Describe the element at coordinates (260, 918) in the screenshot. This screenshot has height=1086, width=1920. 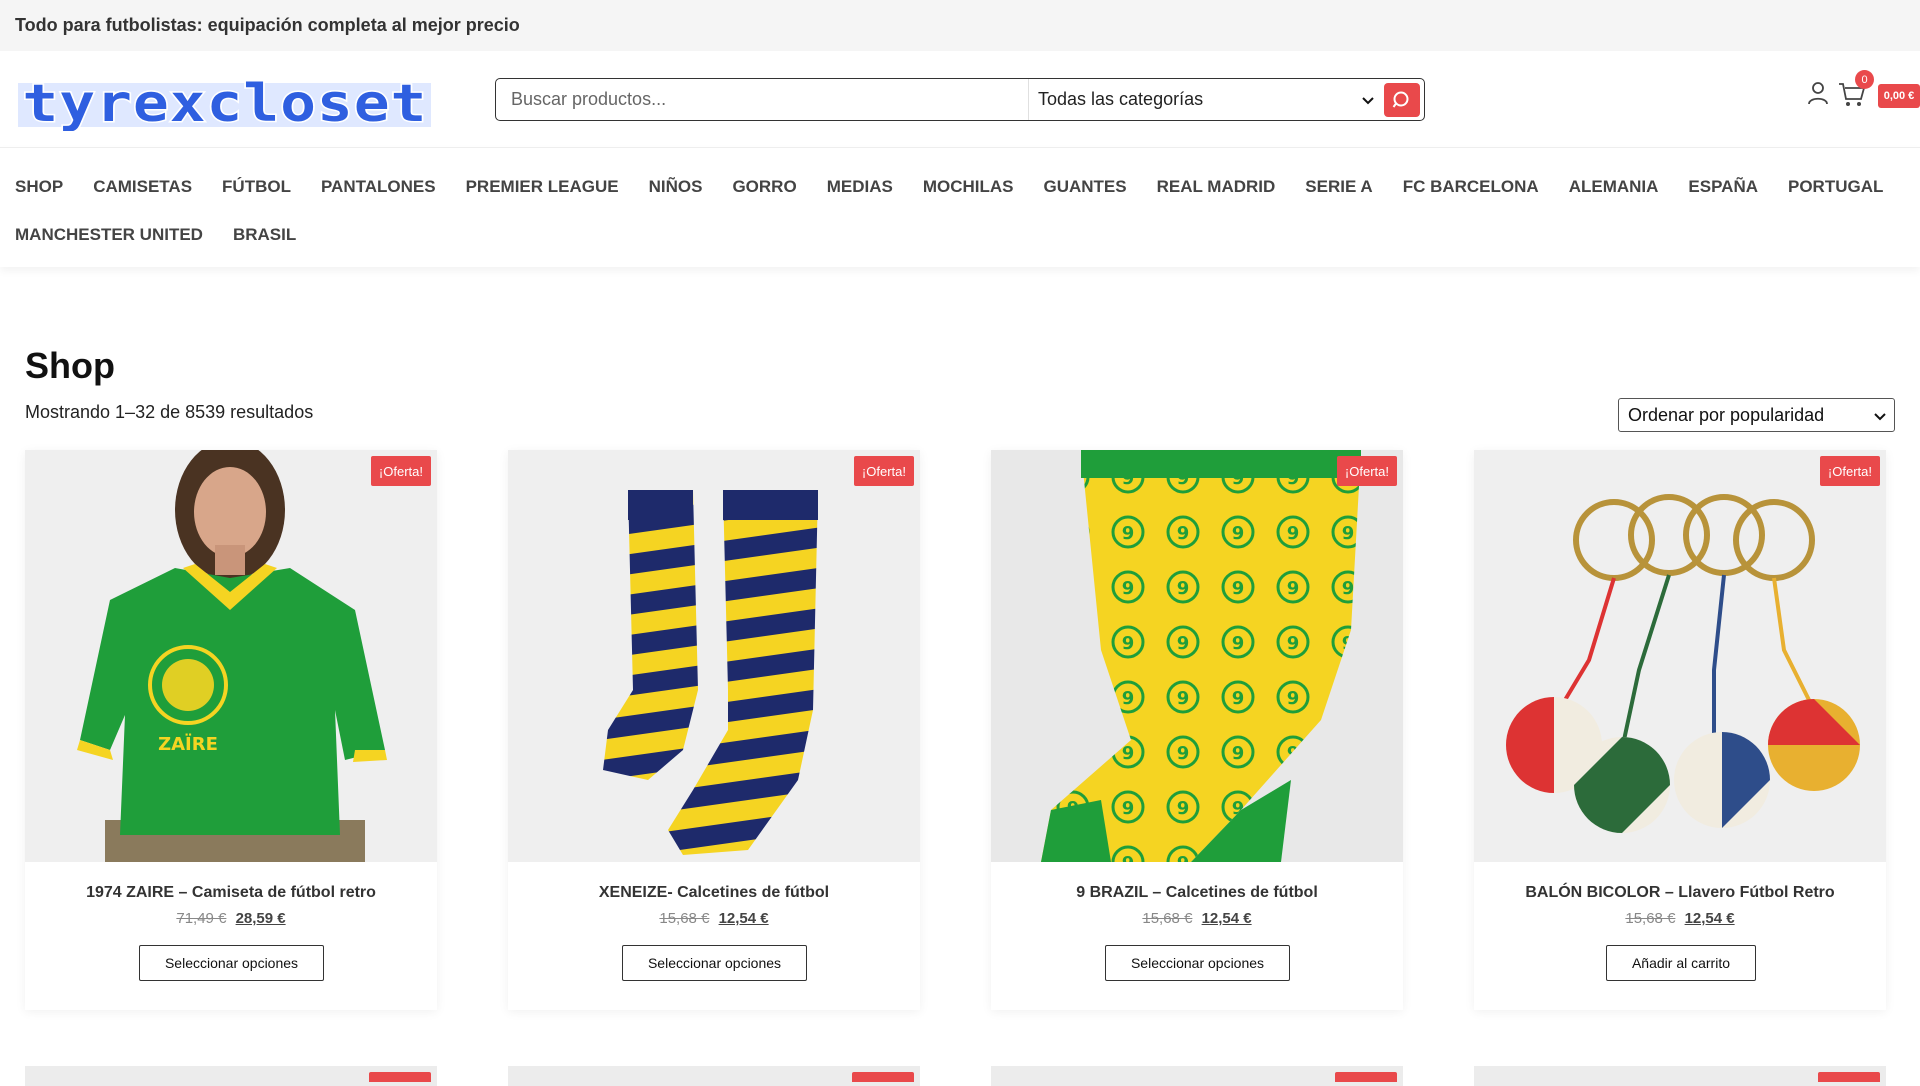
I see `new-price: 28,59 €` at that location.